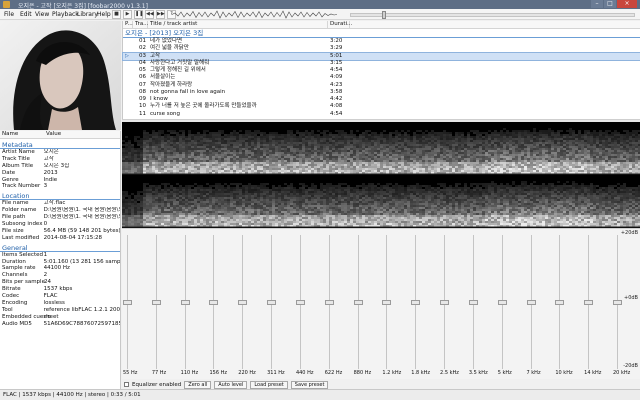 This screenshot has width=640, height=400. Describe the element at coordinates (60, 317) in the screenshot. I see `property-row: Embedded cuesheet no` at that location.